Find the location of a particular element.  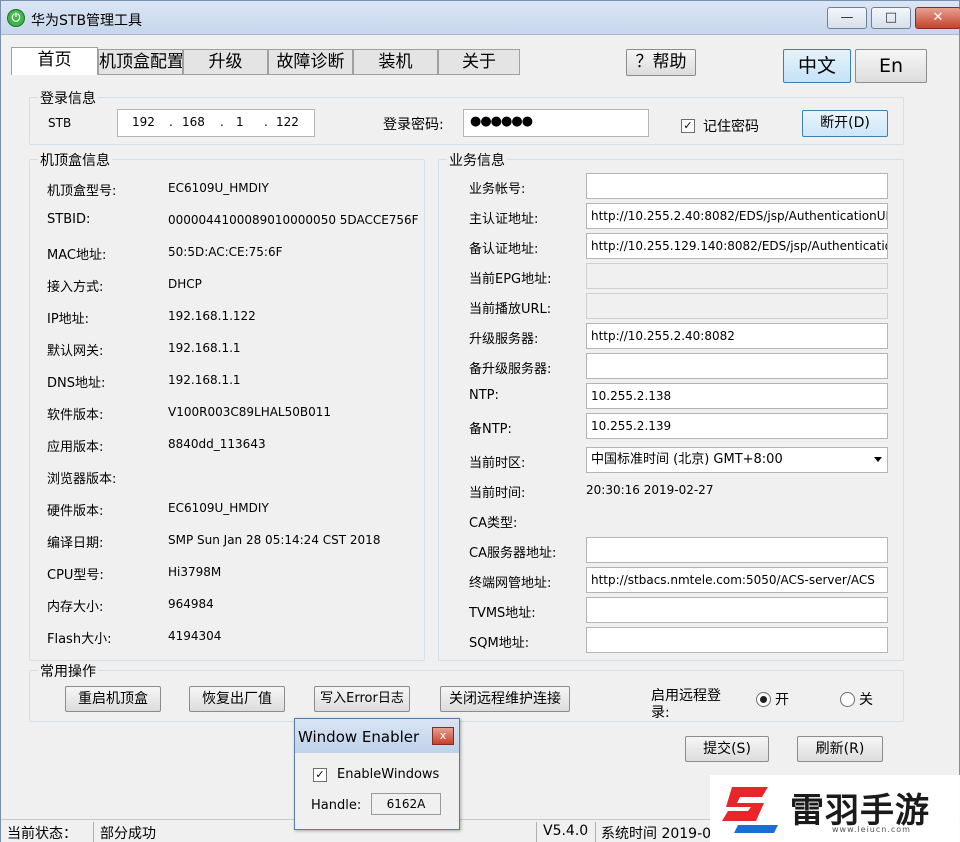

tab-upgrade: 升级 is located at coordinates (225, 62).